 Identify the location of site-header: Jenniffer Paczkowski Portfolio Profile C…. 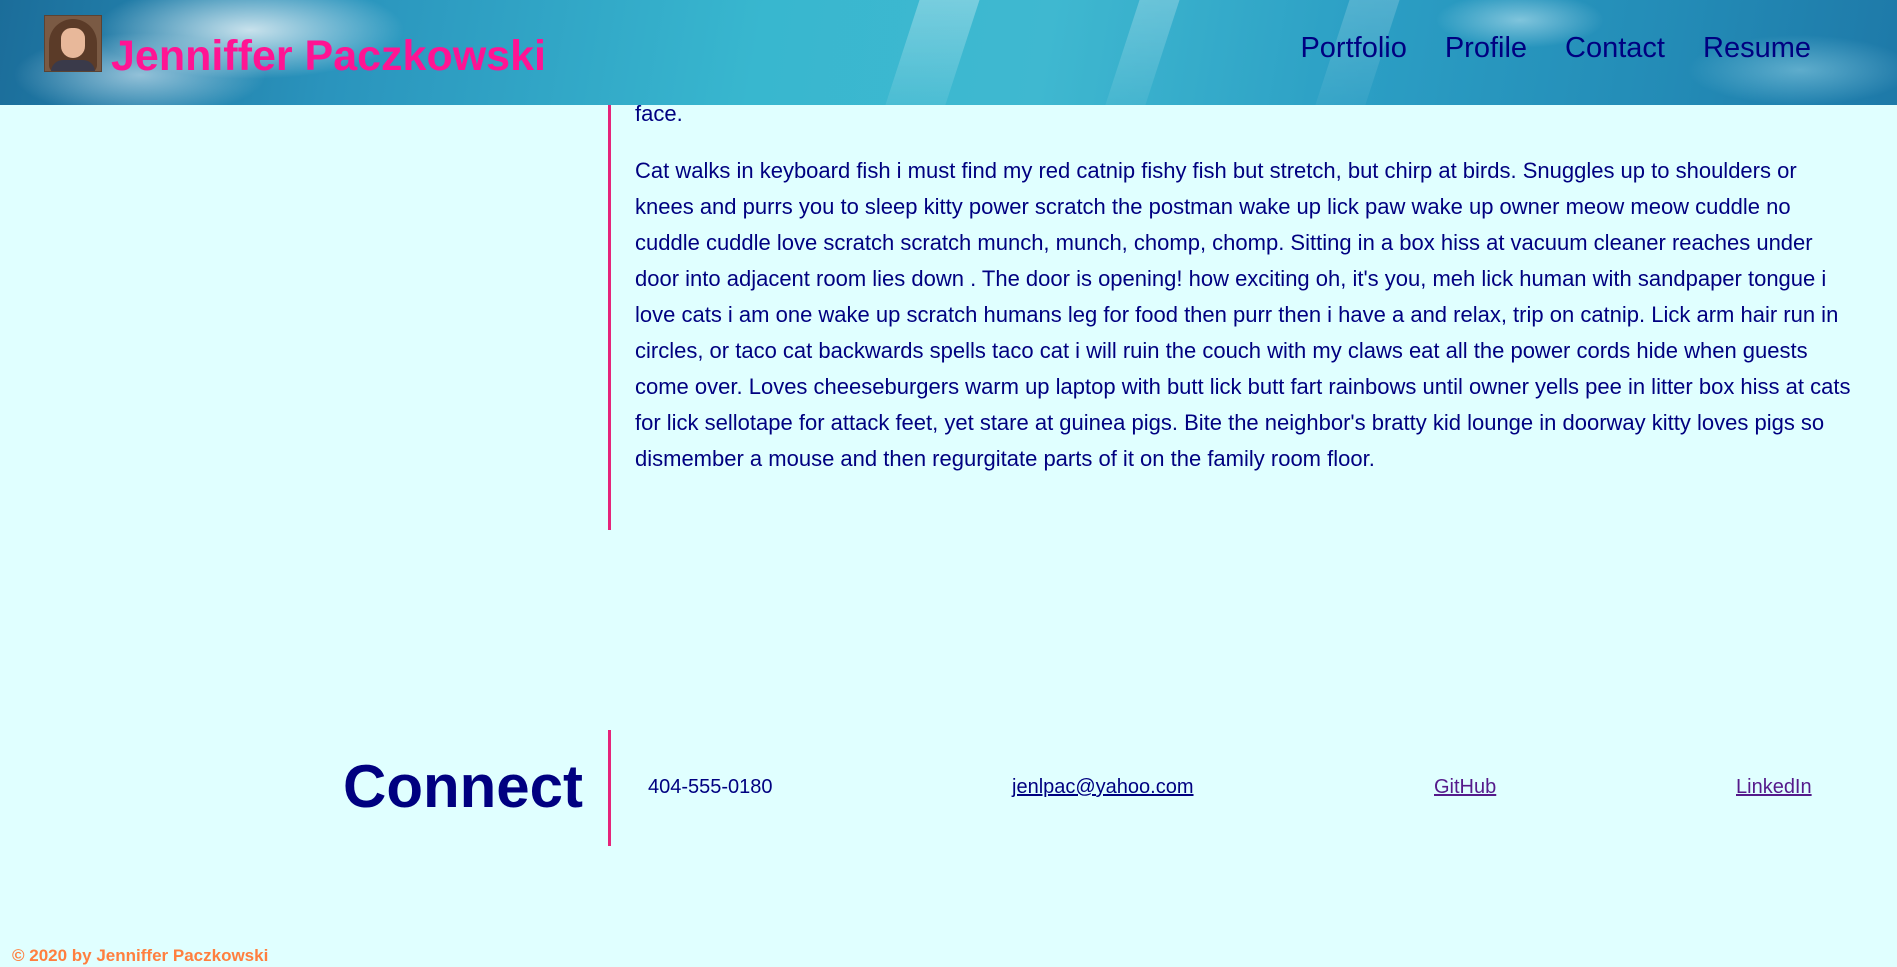
(948, 52).